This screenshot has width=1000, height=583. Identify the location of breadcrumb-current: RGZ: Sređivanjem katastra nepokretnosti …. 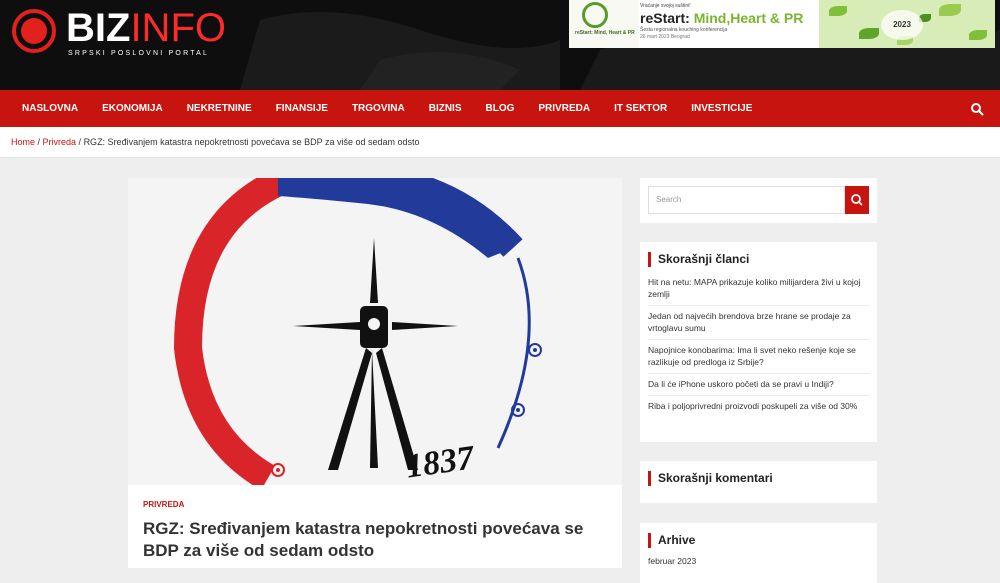
(251, 142).